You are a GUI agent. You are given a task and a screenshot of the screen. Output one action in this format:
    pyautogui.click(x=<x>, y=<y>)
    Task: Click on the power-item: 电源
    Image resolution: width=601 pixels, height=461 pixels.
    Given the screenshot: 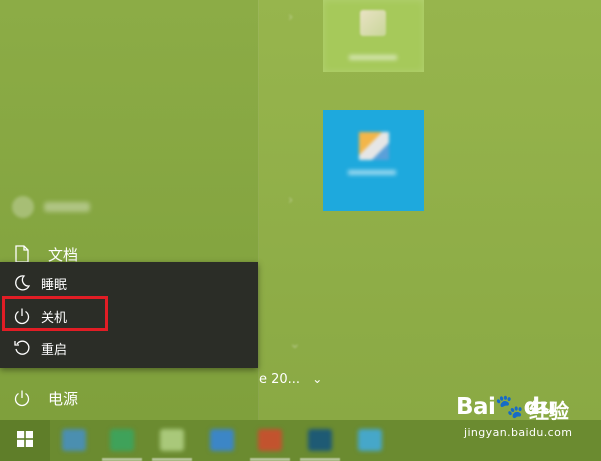 What is the action you would take?
    pyautogui.click(x=129, y=398)
    